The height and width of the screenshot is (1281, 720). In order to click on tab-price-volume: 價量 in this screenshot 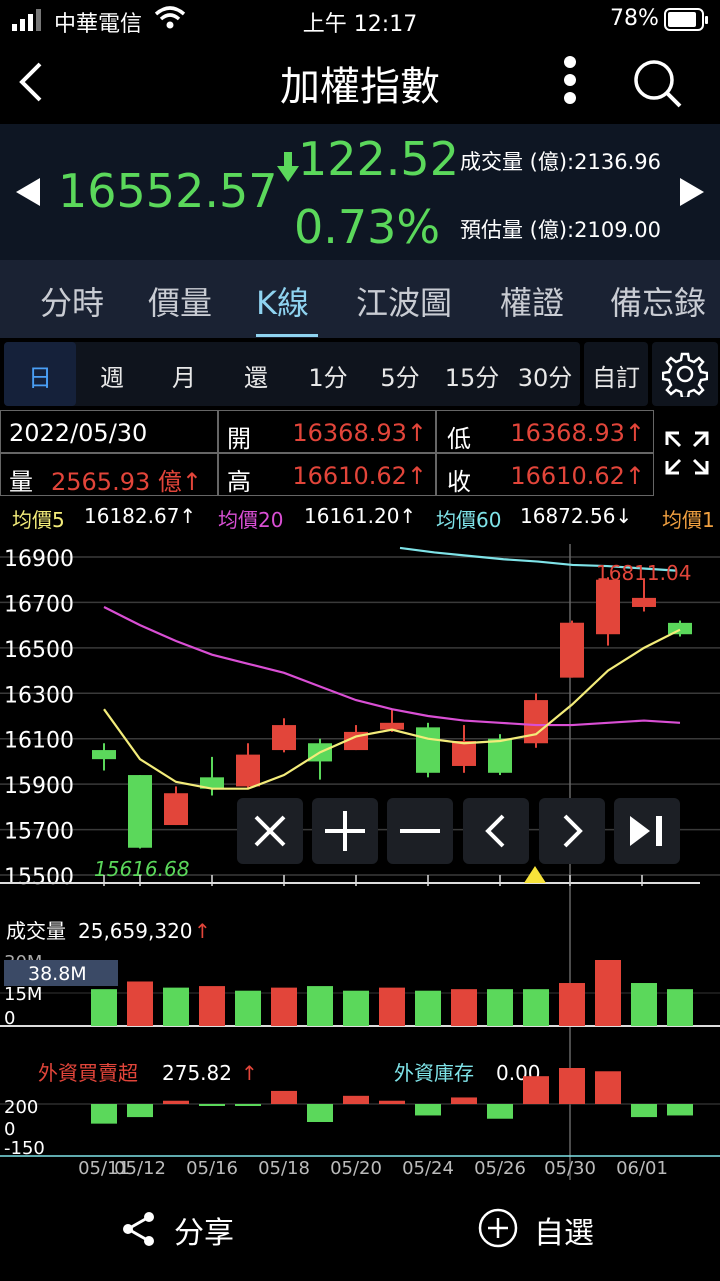, I will do `click(180, 301)`.